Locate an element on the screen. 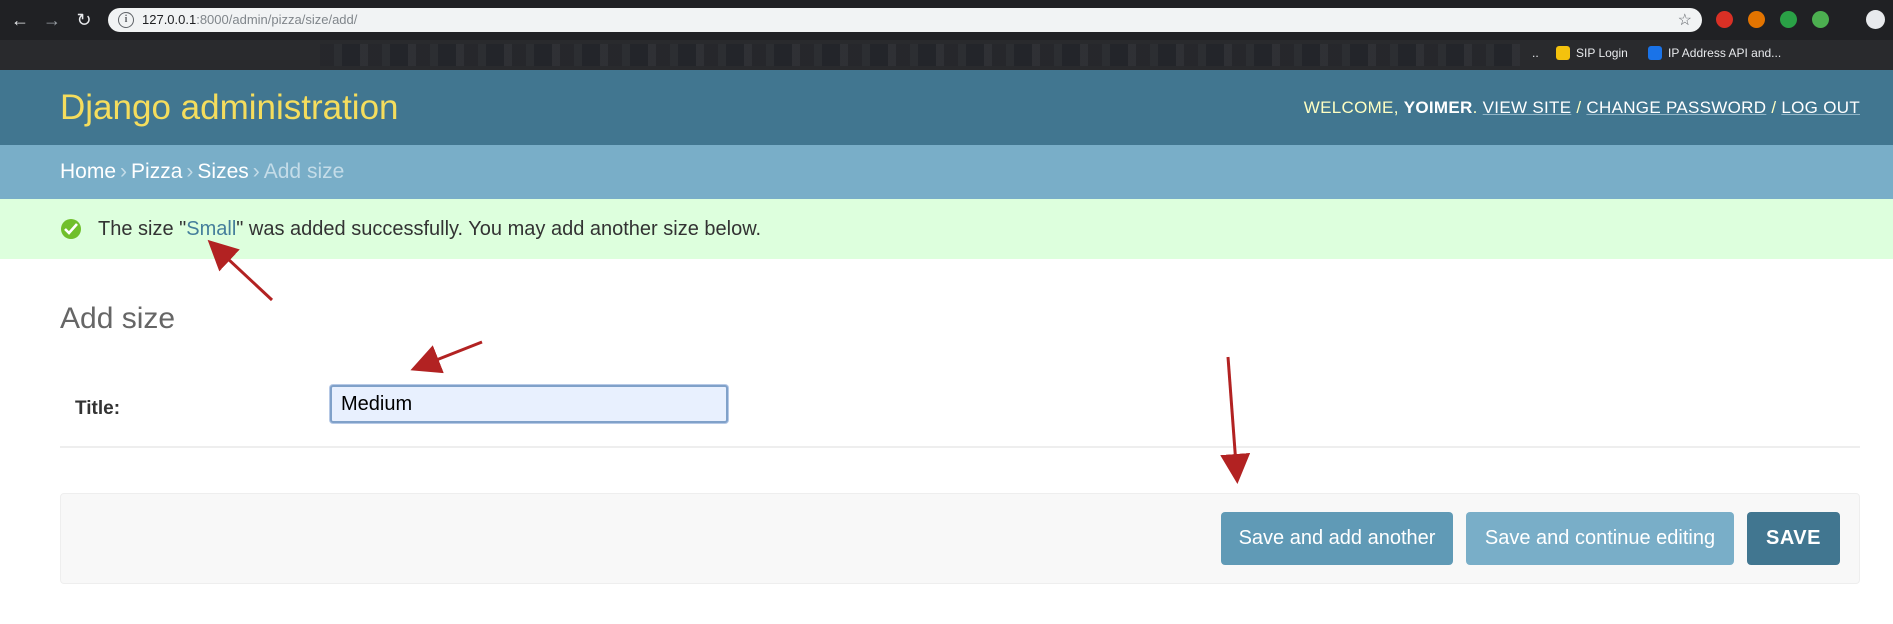 This screenshot has height=624, width=1893. url-path: :8000/admin/pizza/size/add/ is located at coordinates (277, 19).